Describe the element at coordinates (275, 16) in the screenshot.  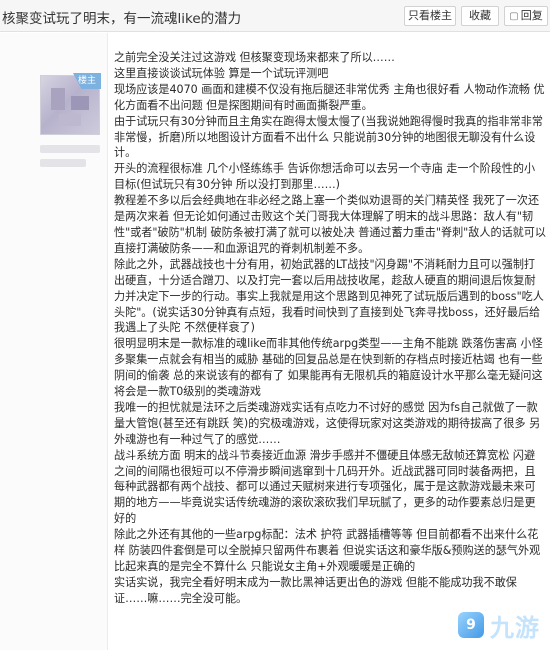
I see `post-title-bar: 核聚变试玩了明末，有一流魂like的潜力 只看楼主 收藏 ▢ 回复` at that location.